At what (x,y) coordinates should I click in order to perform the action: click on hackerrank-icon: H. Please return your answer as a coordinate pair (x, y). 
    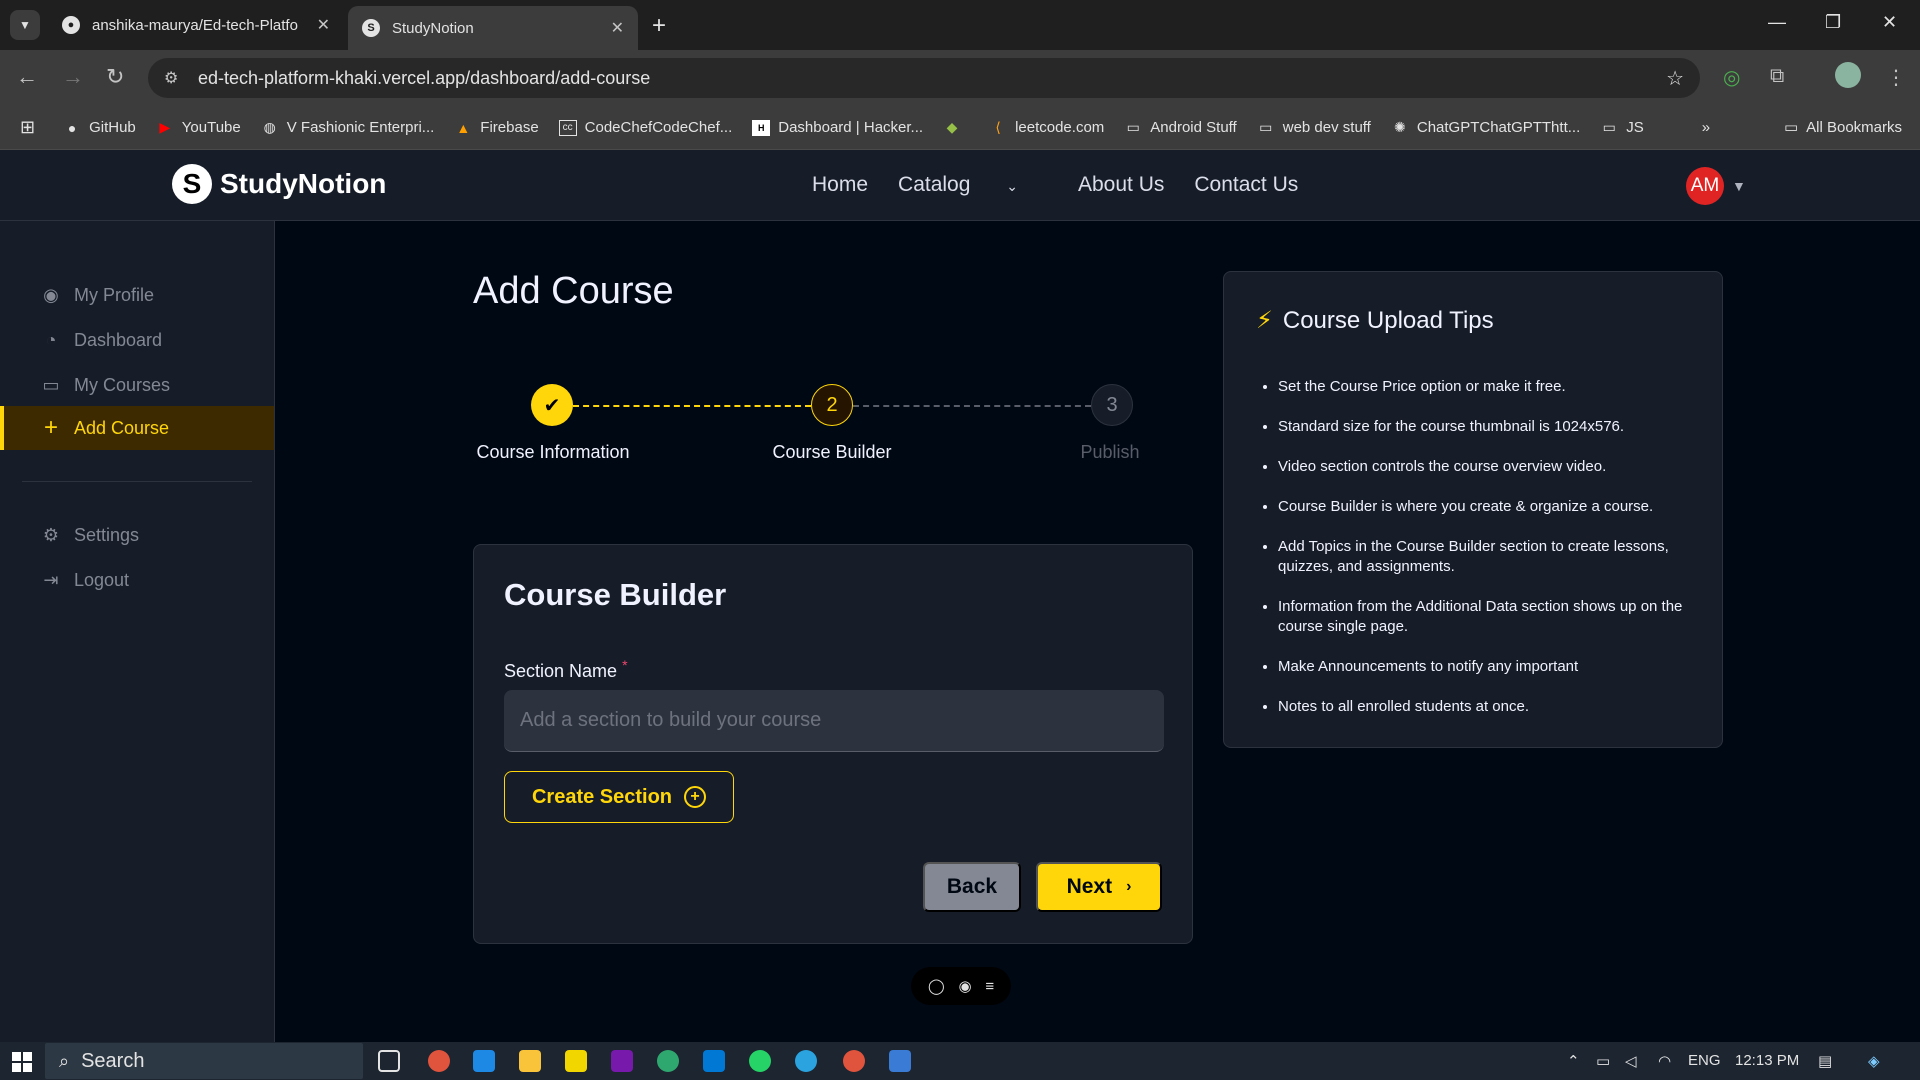
    Looking at the image, I should click on (761, 127).